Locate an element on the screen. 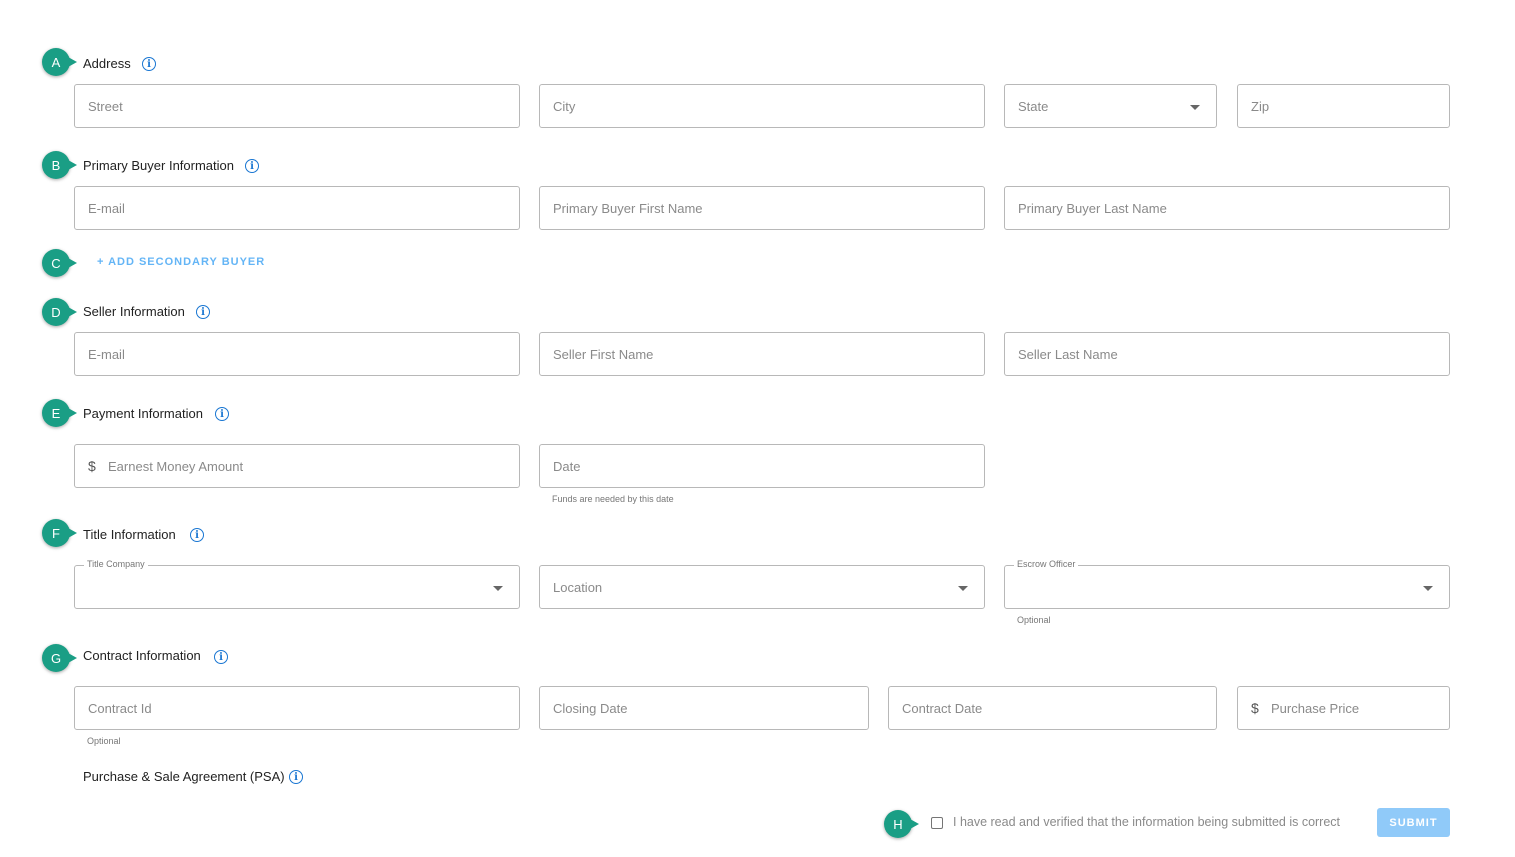 The image size is (1515, 857). buyer-last-name-input: Primary Buyer Last Name is located at coordinates (1227, 208).